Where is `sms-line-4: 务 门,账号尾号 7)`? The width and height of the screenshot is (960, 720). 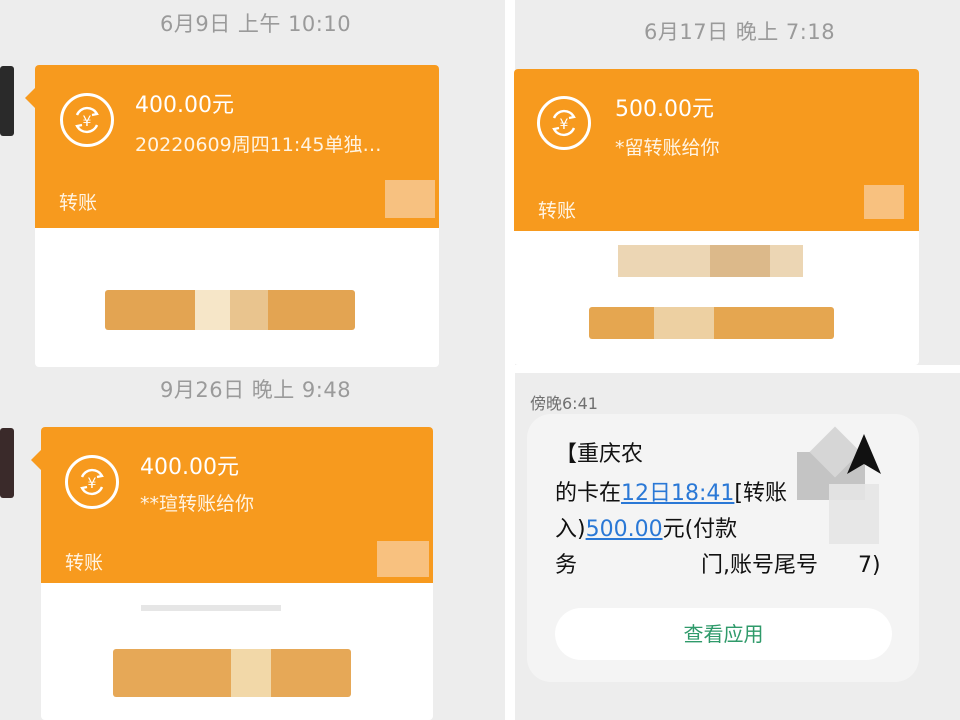
sms-line-4: 务 门,账号尾号 7) is located at coordinates (718, 563).